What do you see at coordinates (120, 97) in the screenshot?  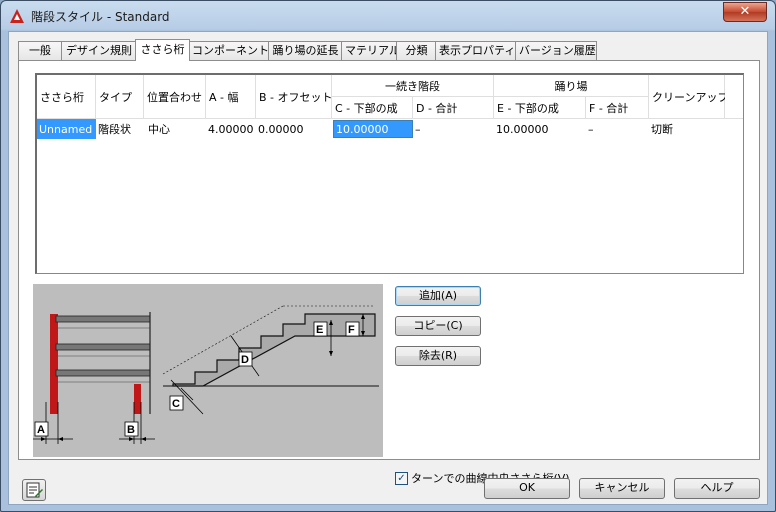 I see `header-type: タイプ` at bounding box center [120, 97].